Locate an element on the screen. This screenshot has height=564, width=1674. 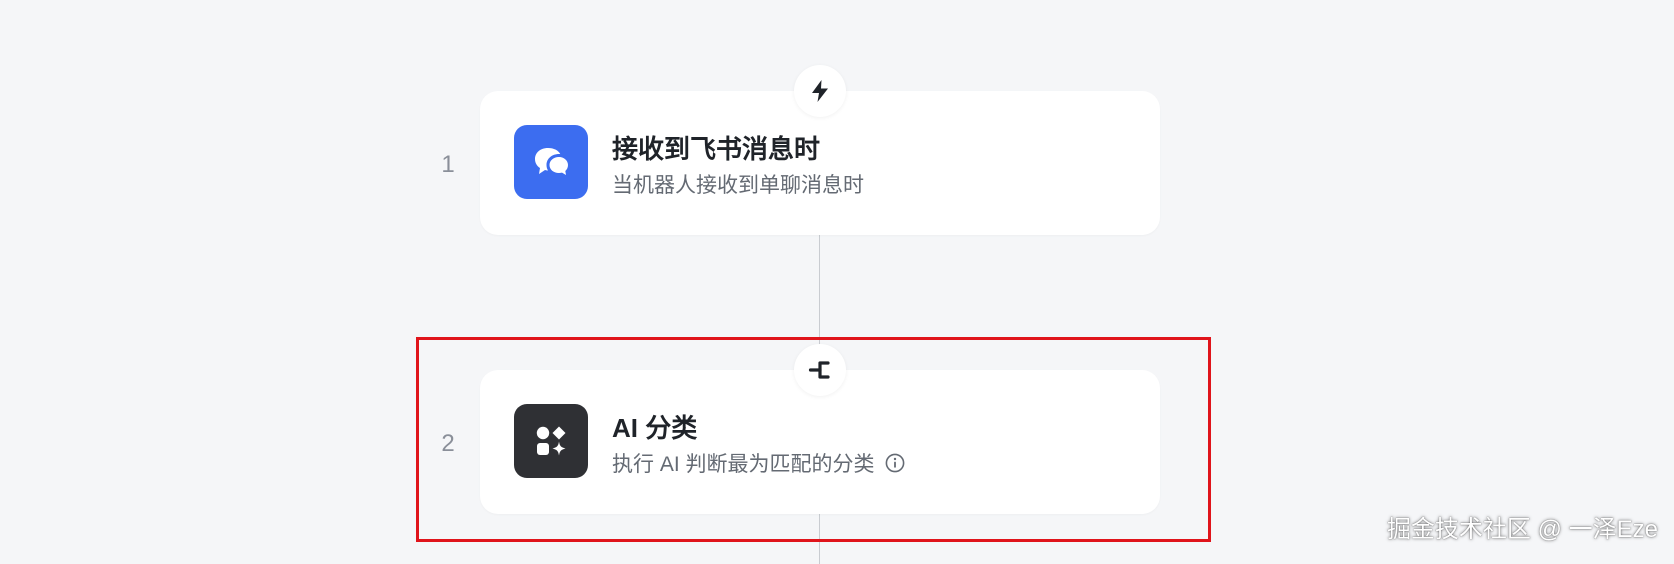
step-number: 1 is located at coordinates (448, 164).